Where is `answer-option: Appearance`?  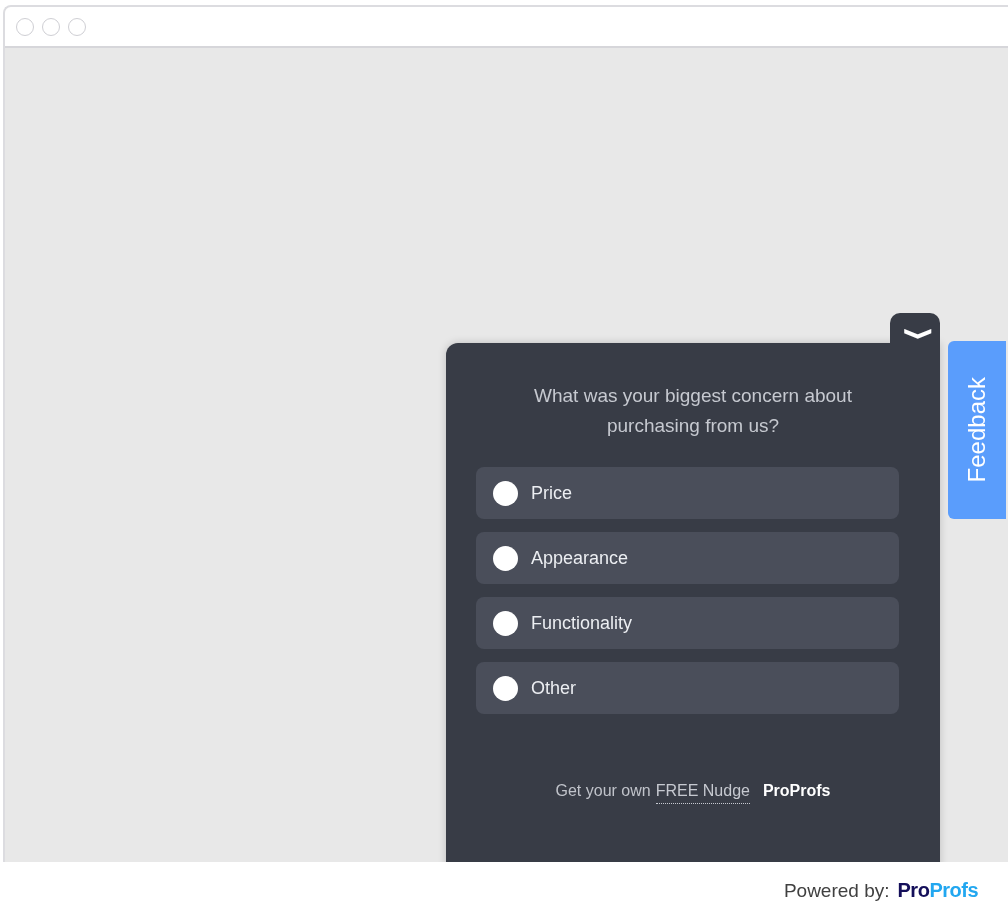
answer-option: Appearance is located at coordinates (687, 558).